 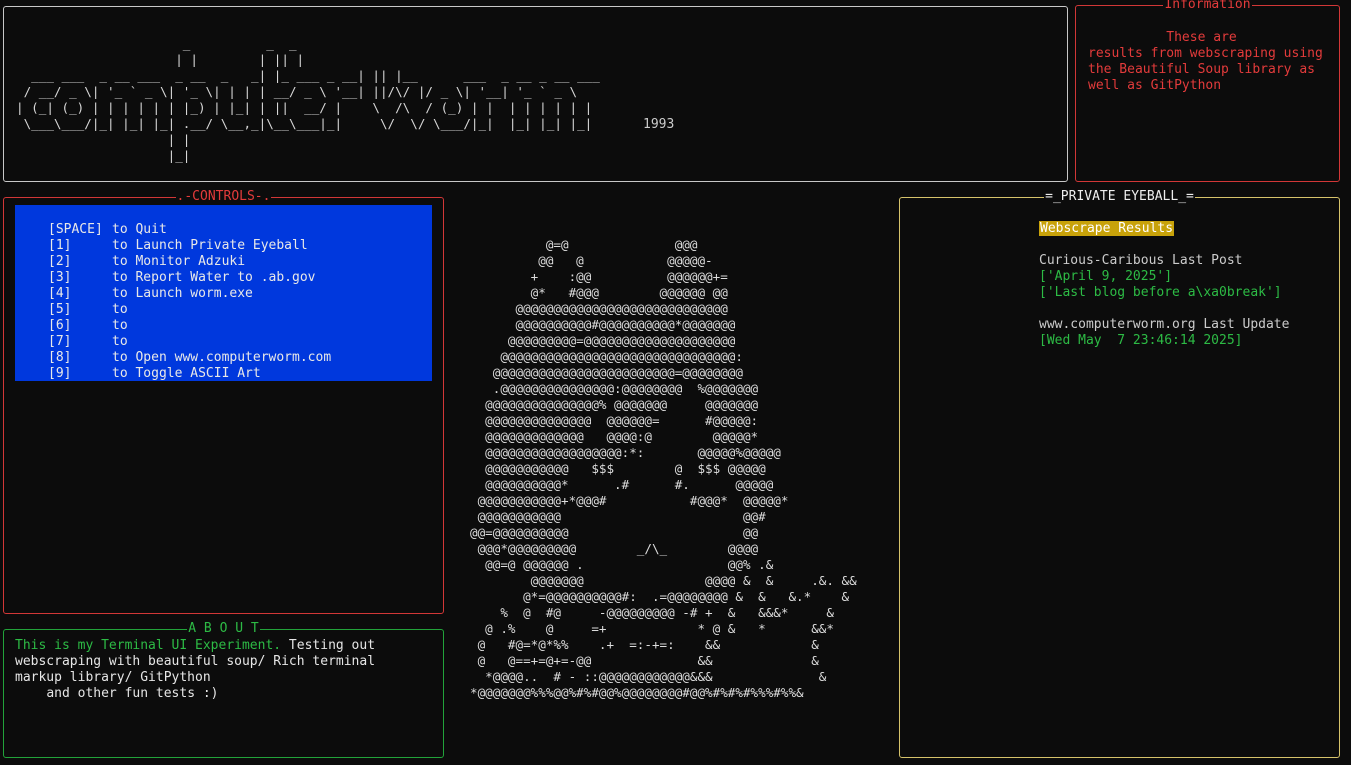 I want to click on control-row: [7] to, so click(x=240, y=342).